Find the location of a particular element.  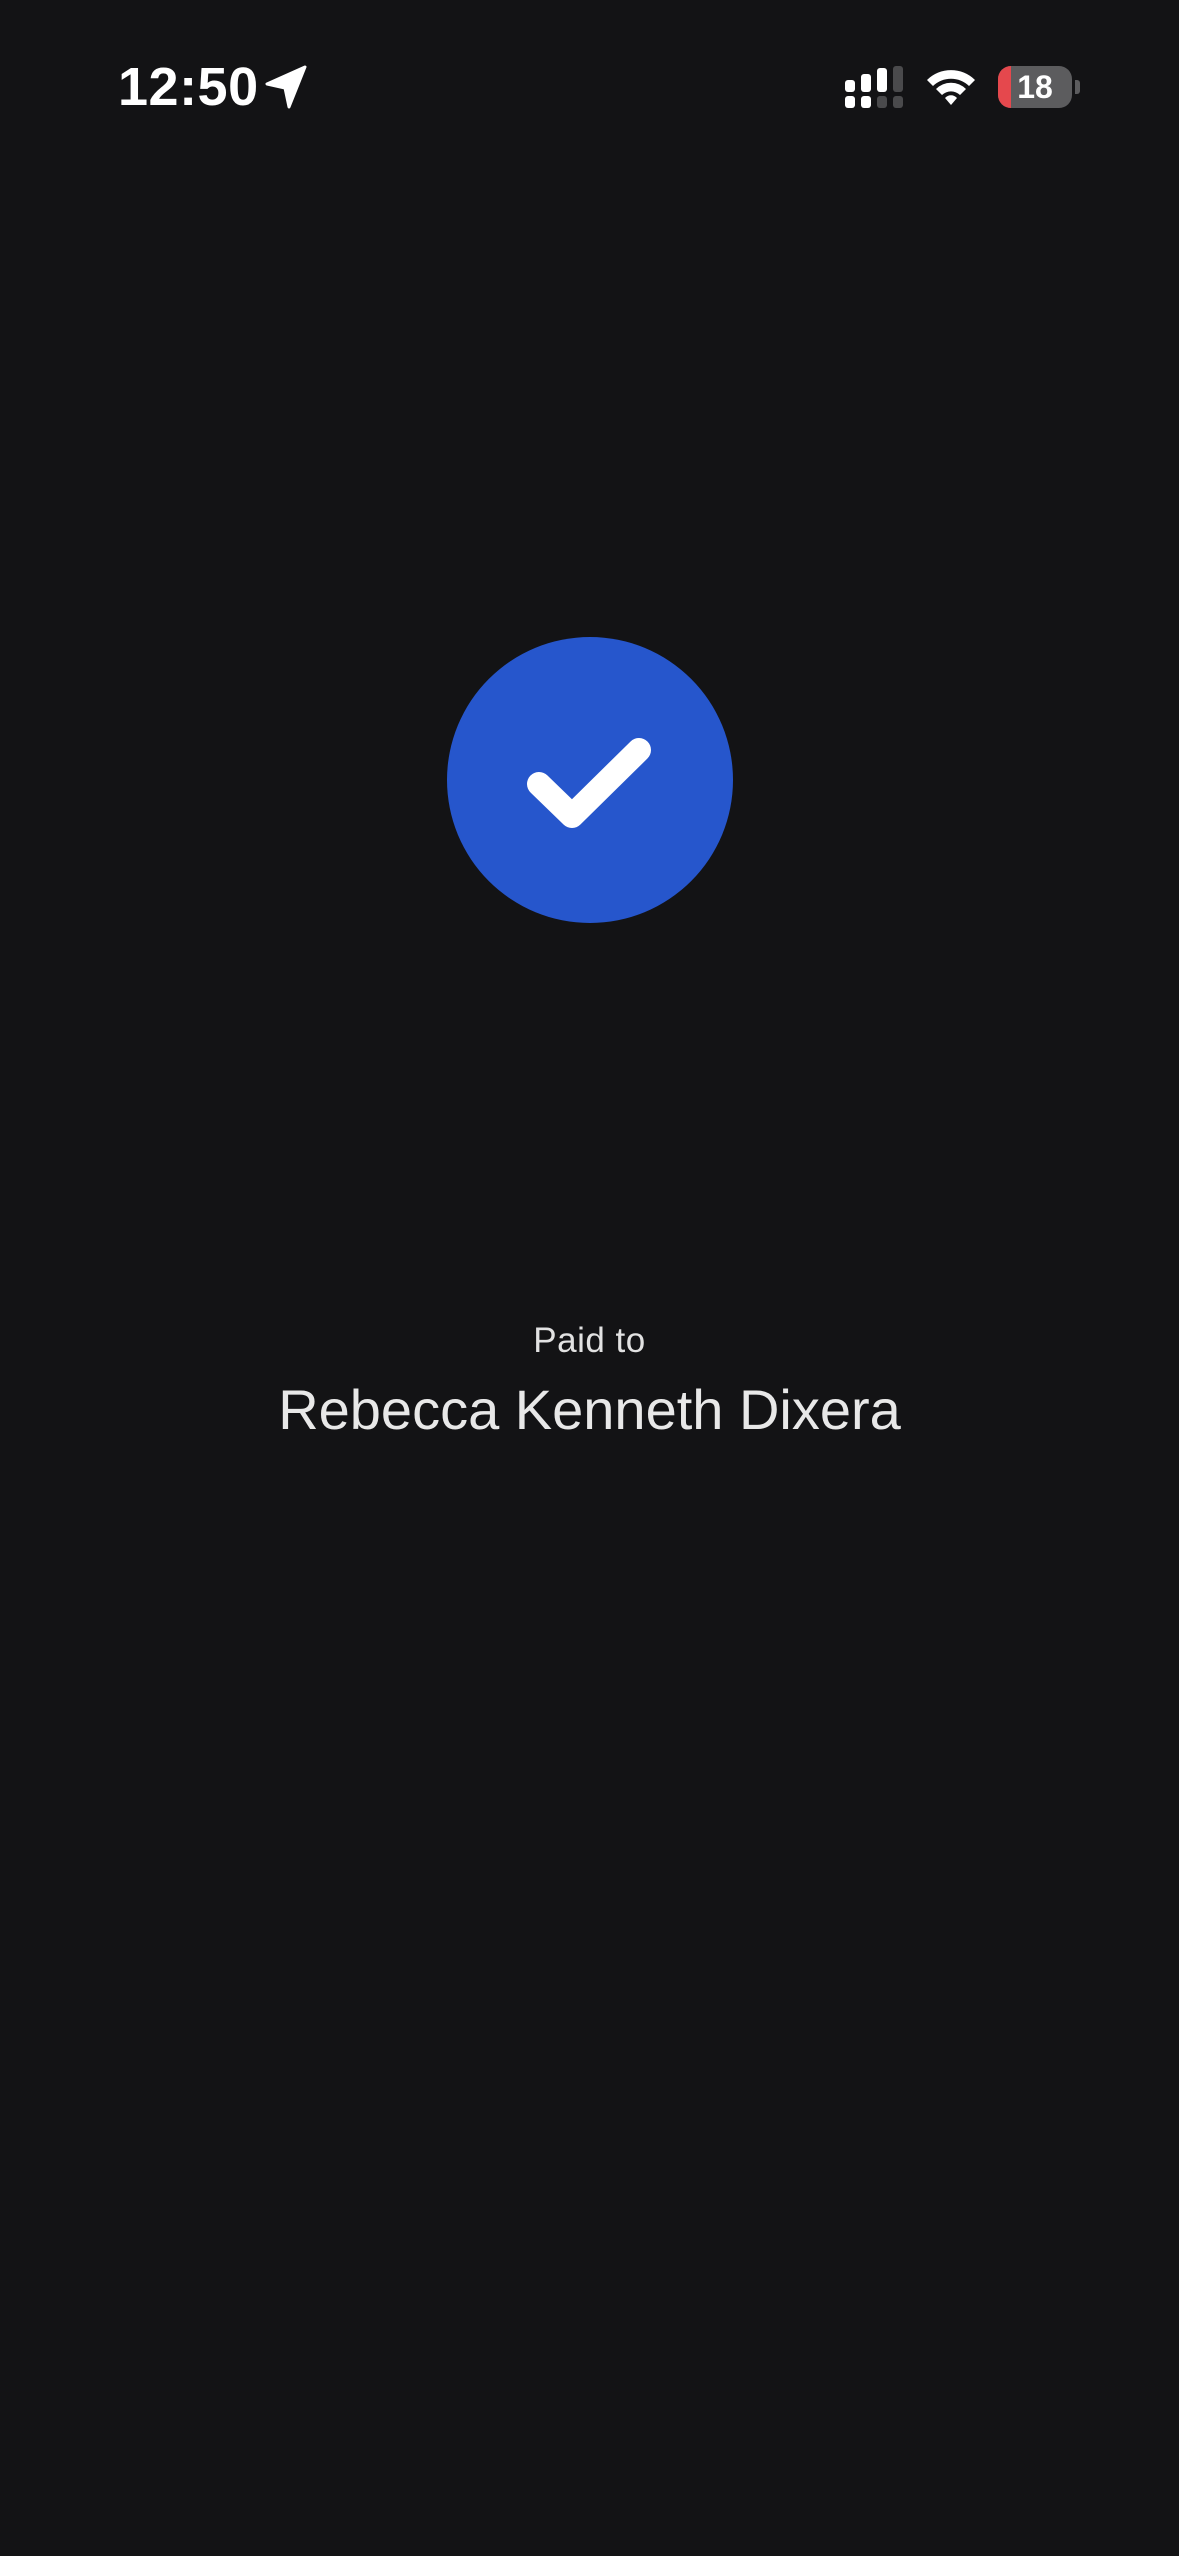

paid-to-label: Paid to is located at coordinates (589, 1340).